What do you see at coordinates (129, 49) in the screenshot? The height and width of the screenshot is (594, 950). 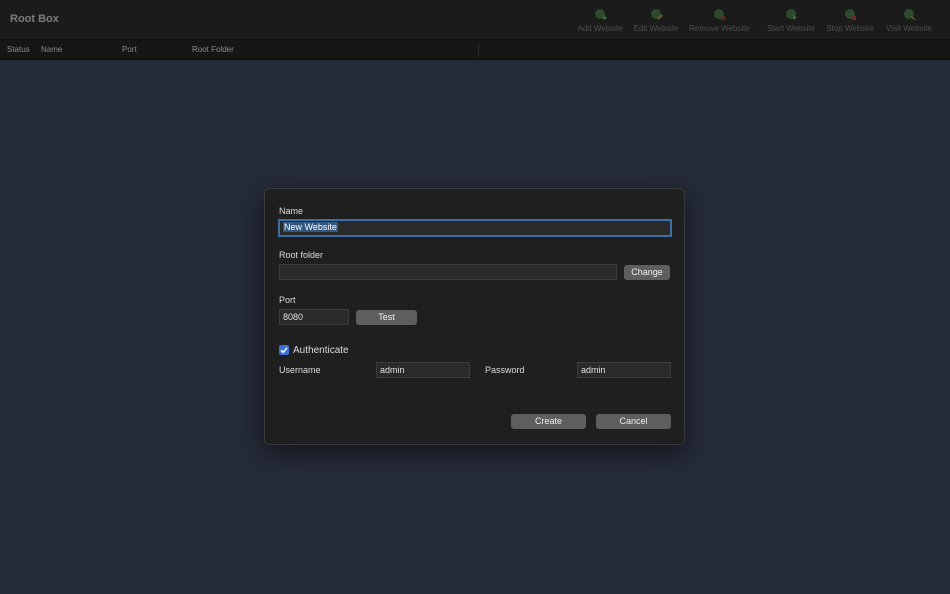 I see `column-port: Port` at bounding box center [129, 49].